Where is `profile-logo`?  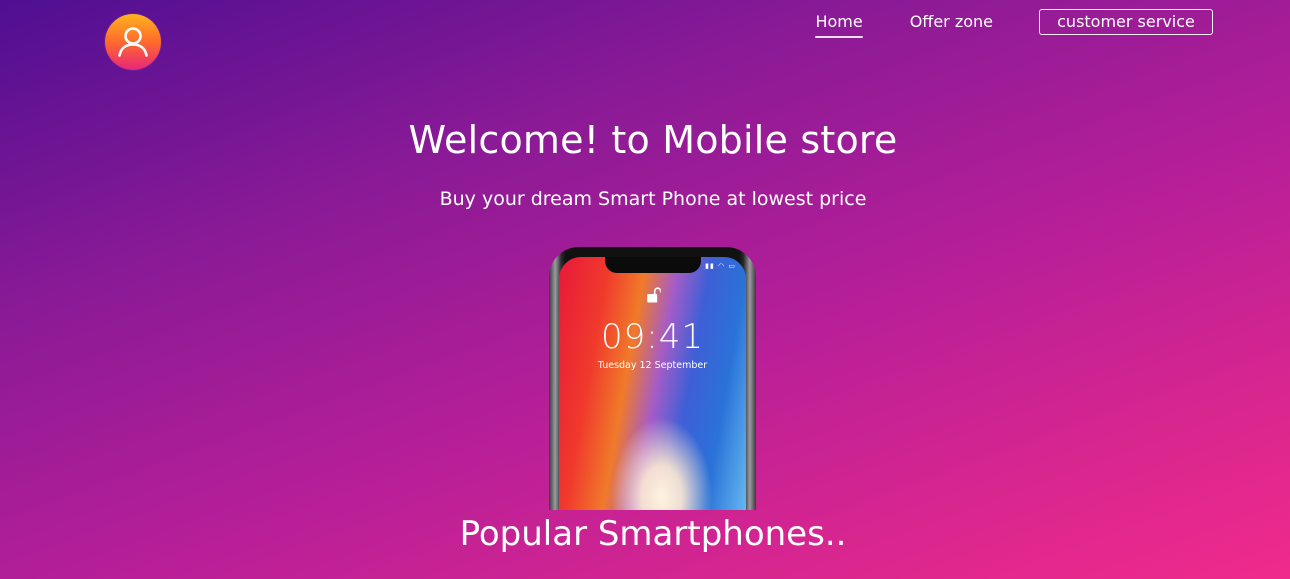
profile-logo is located at coordinates (133, 42).